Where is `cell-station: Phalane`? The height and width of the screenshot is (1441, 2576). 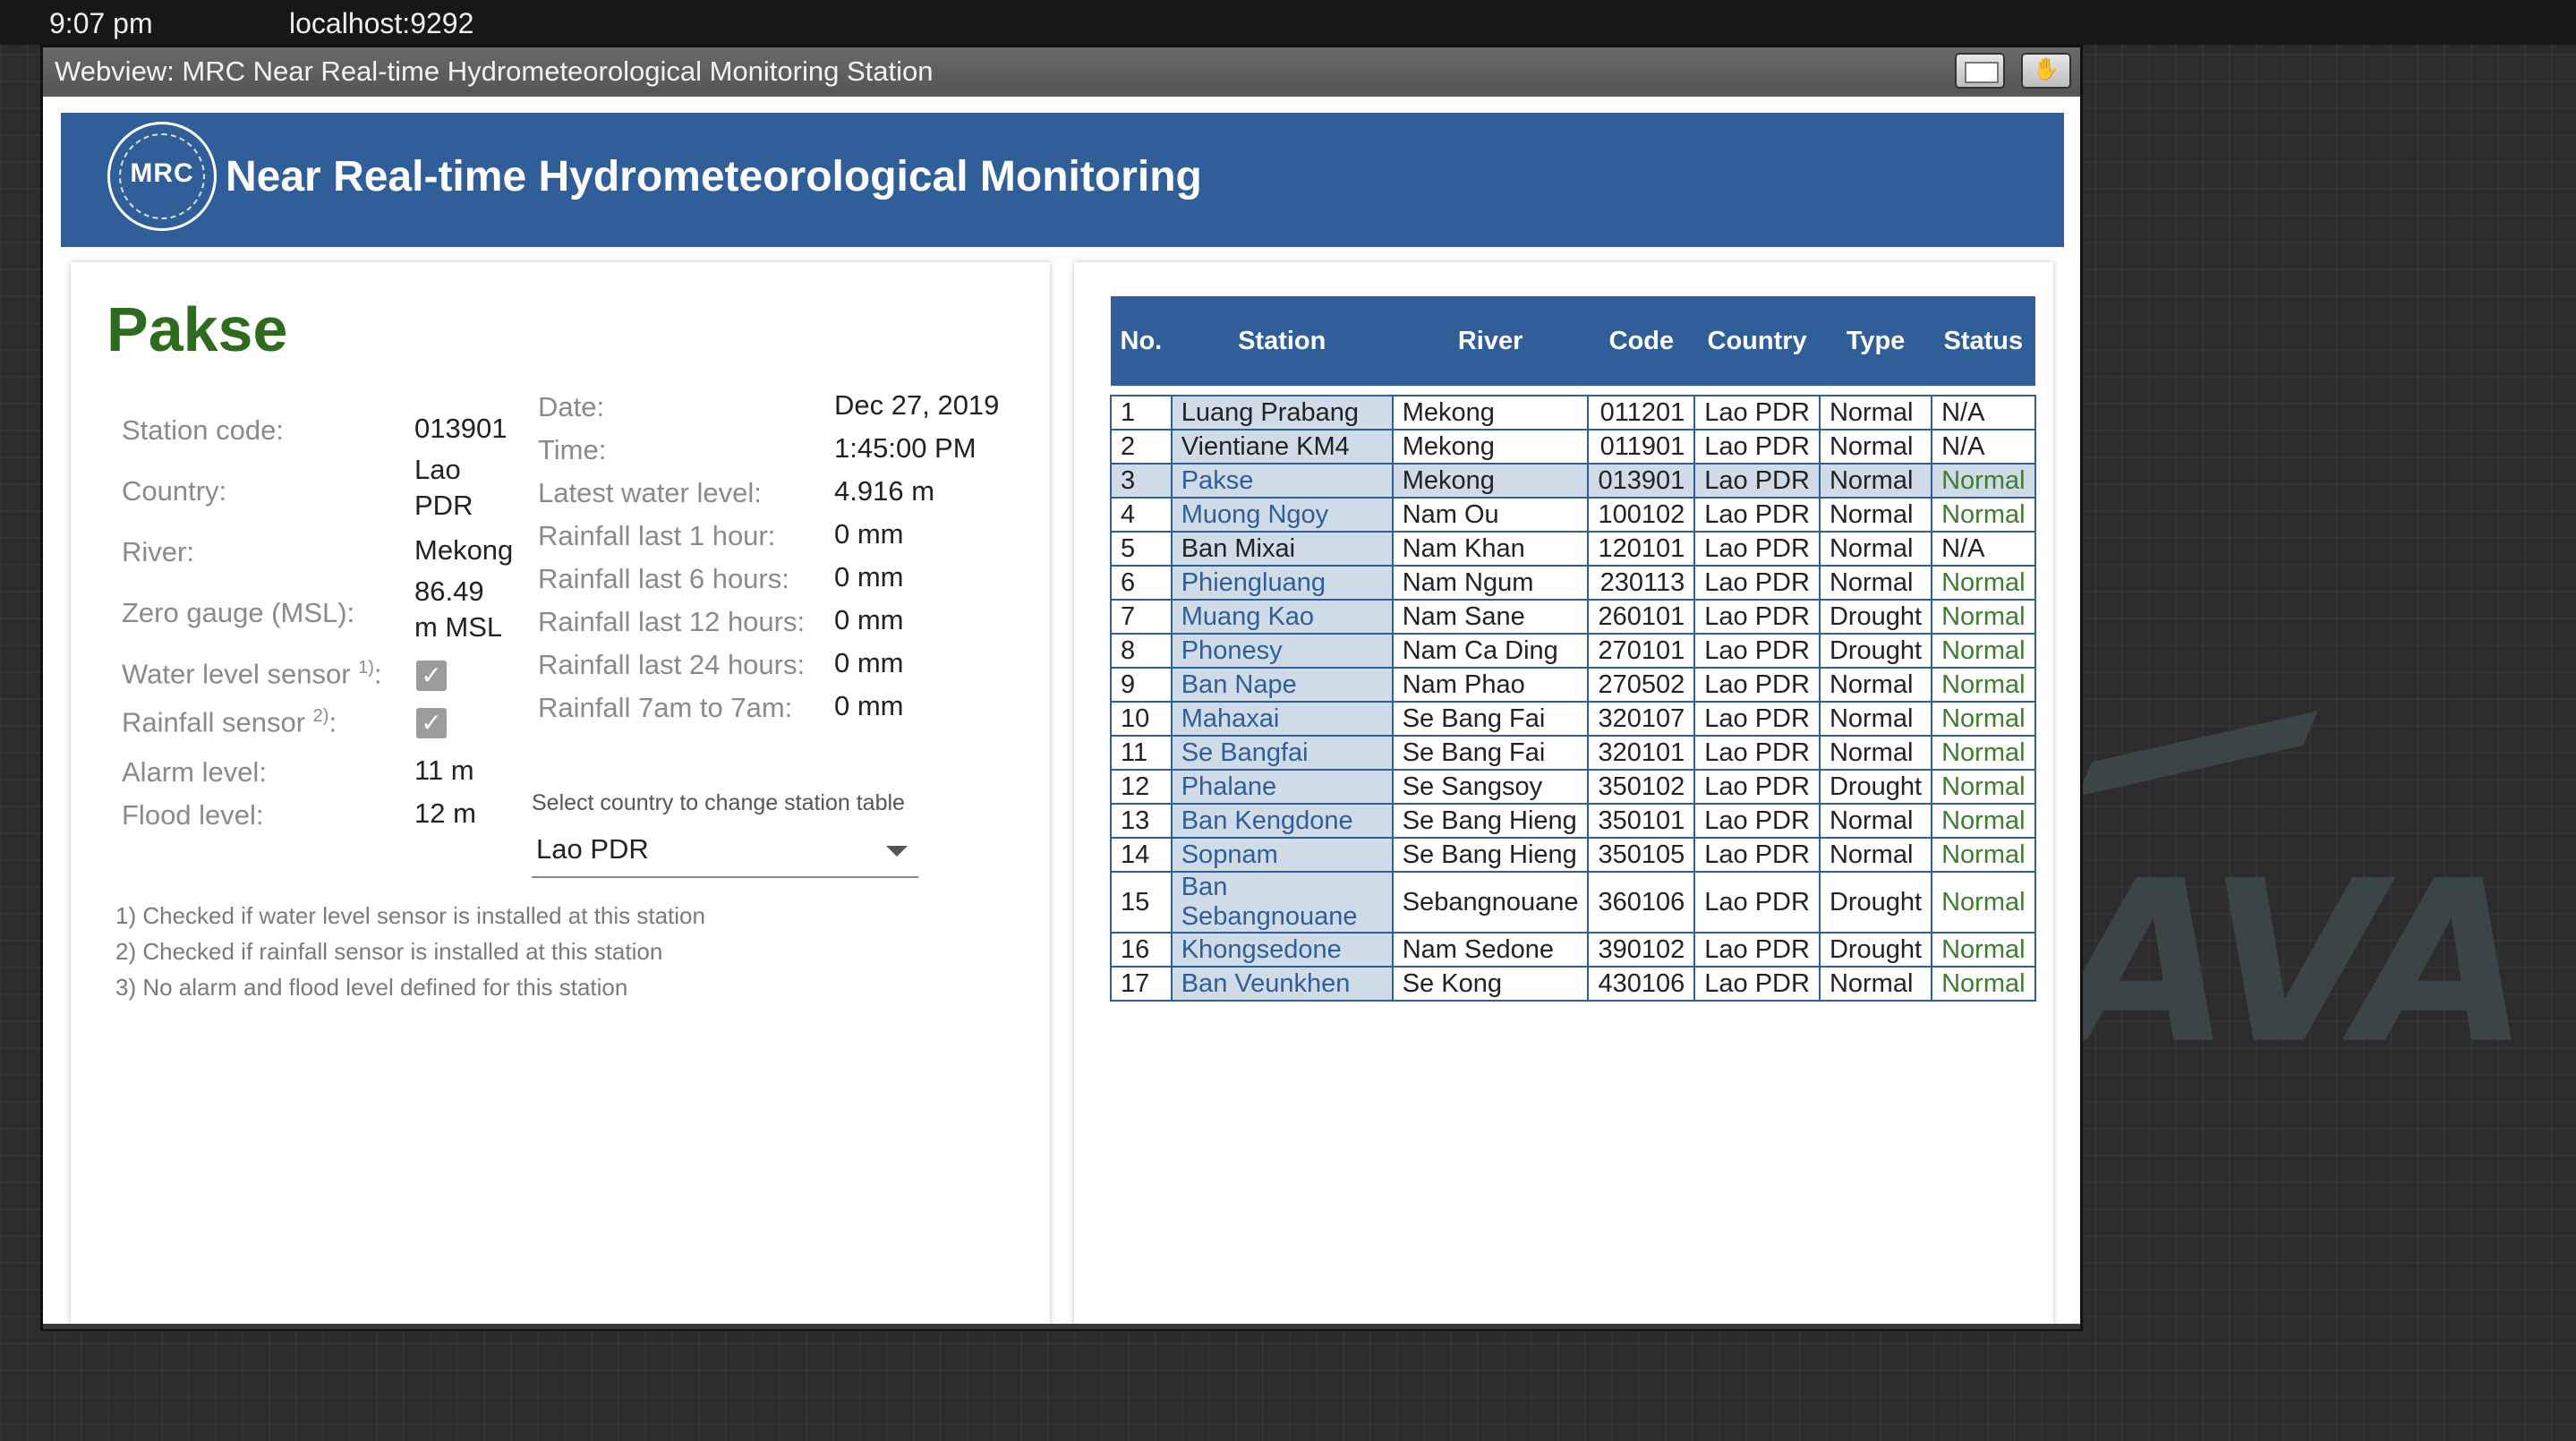
cell-station: Phalane is located at coordinates (1282, 787).